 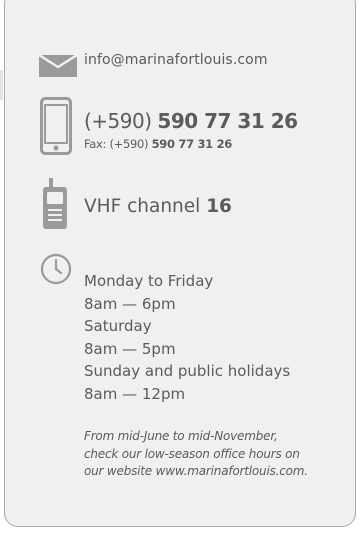 I want to click on fax-number: Fax: (+590) 590 77 31 26, so click(x=158, y=144).